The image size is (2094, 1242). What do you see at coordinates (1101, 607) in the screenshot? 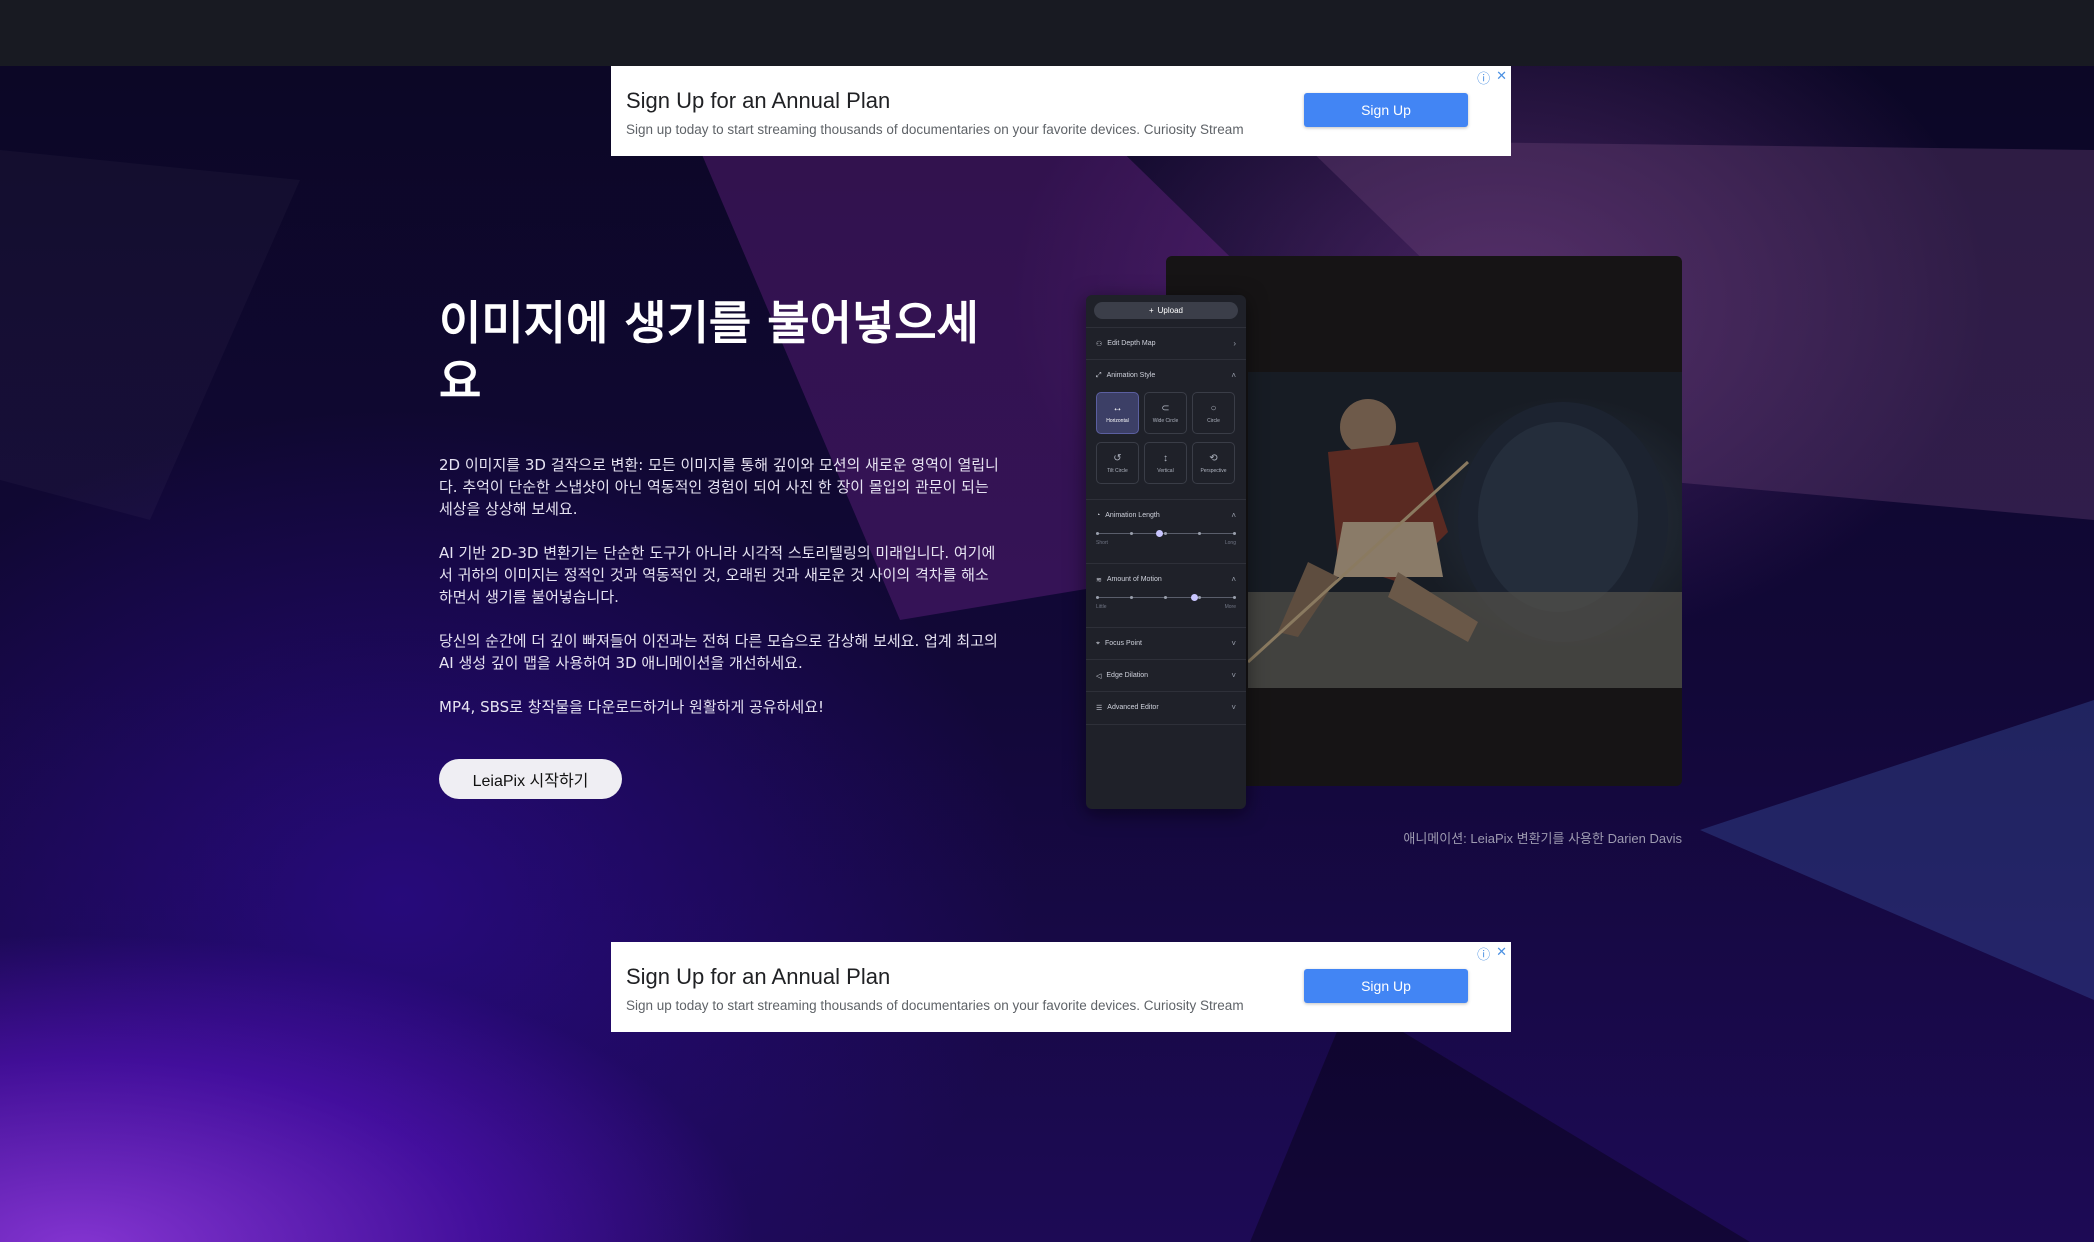
I see `motion-min-label: Little` at bounding box center [1101, 607].